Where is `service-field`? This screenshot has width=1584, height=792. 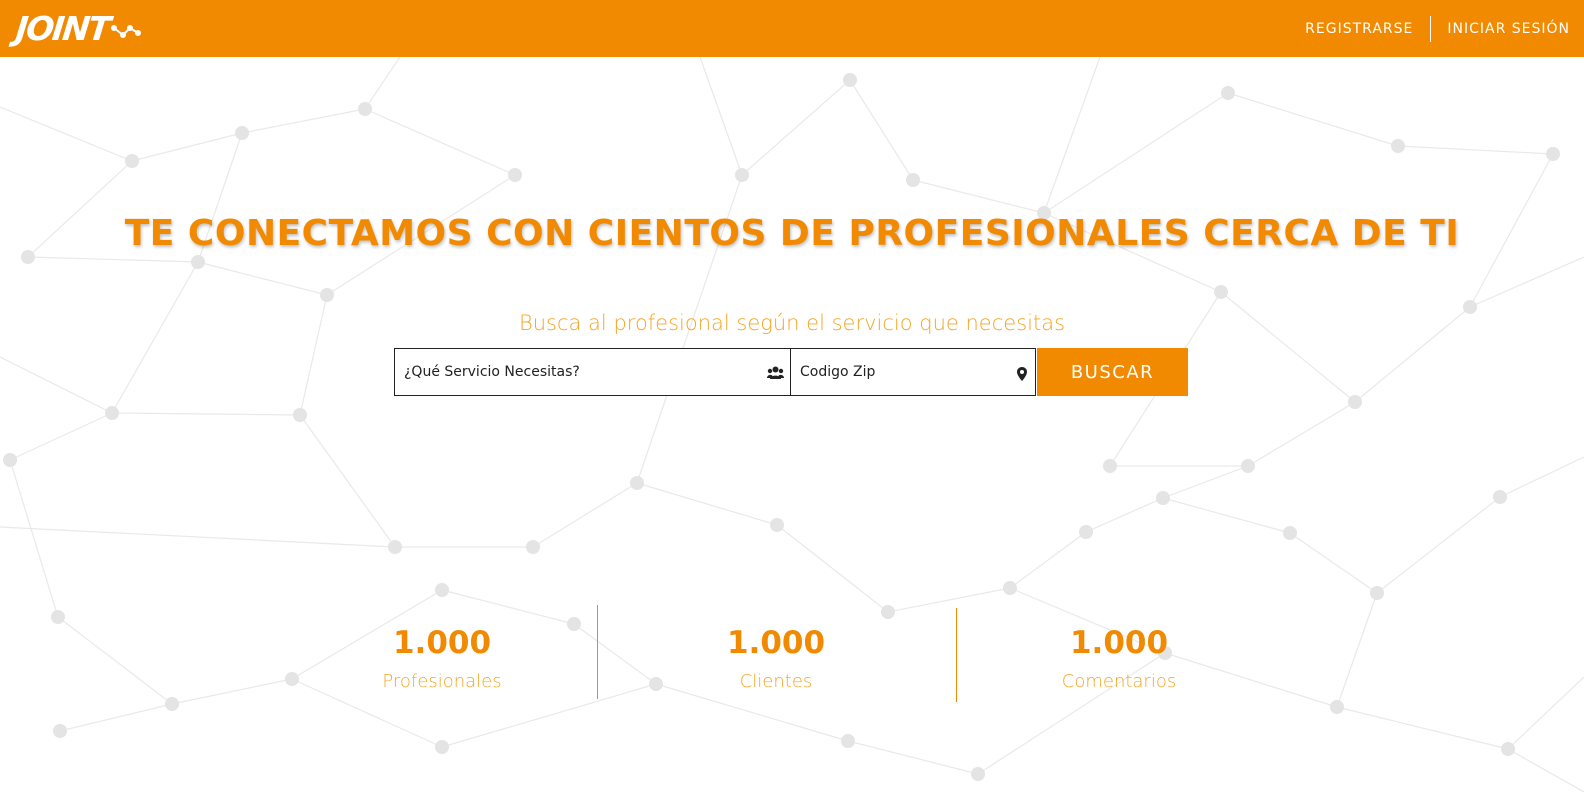
service-field is located at coordinates (592, 372).